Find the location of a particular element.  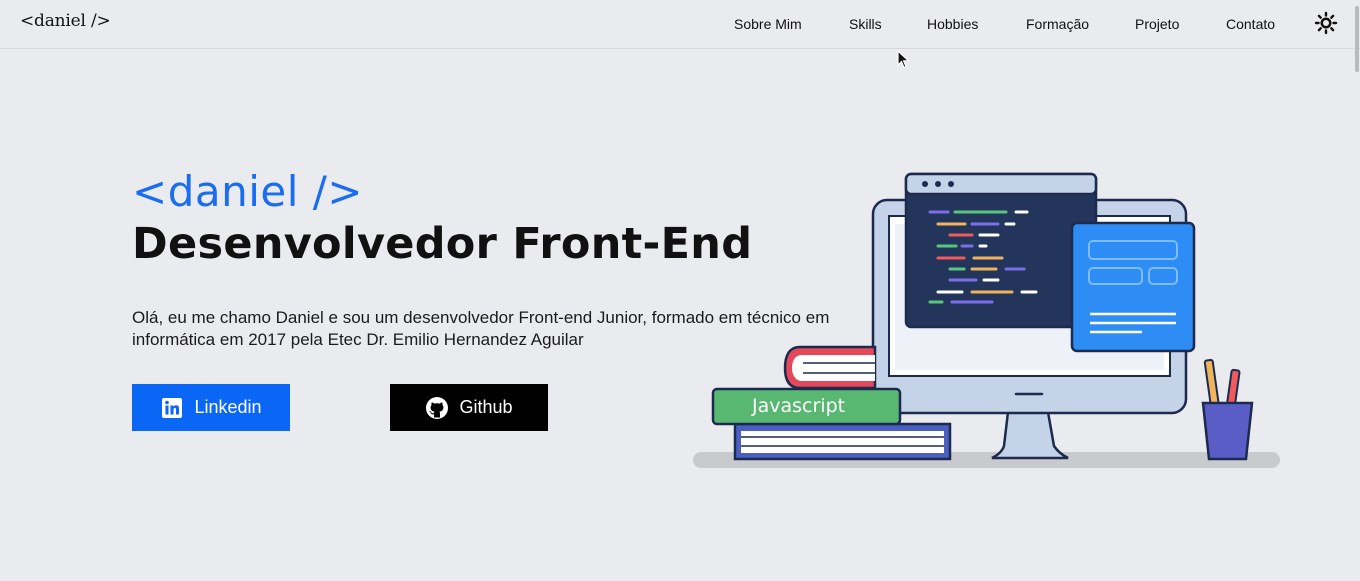

pencil-cup is located at coordinates (1227, 409).